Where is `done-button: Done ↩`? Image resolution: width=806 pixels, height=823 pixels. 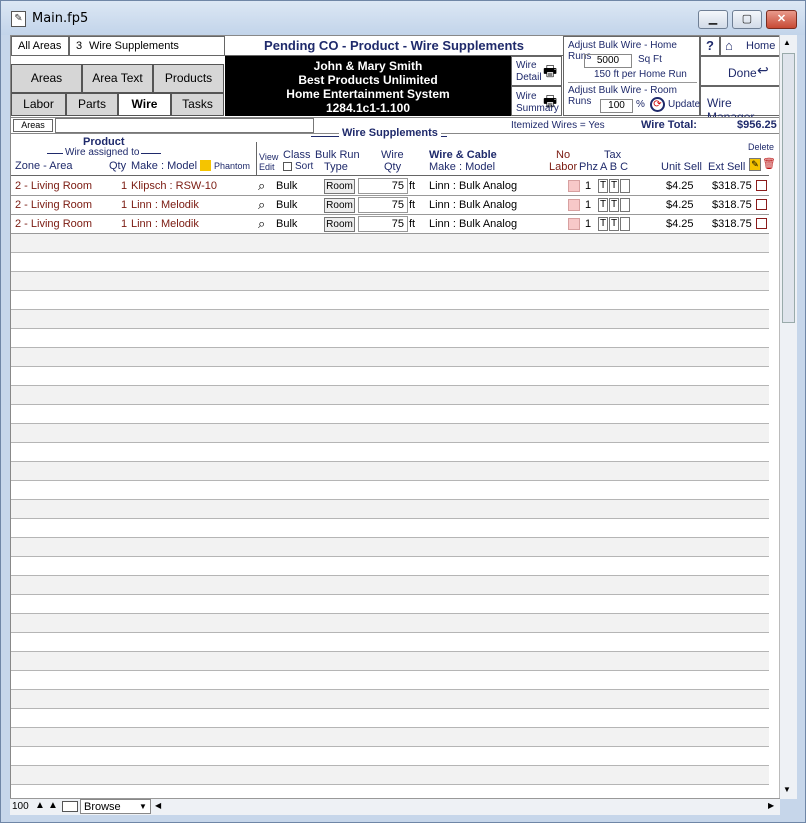
done-button: Done ↩ is located at coordinates (739, 71).